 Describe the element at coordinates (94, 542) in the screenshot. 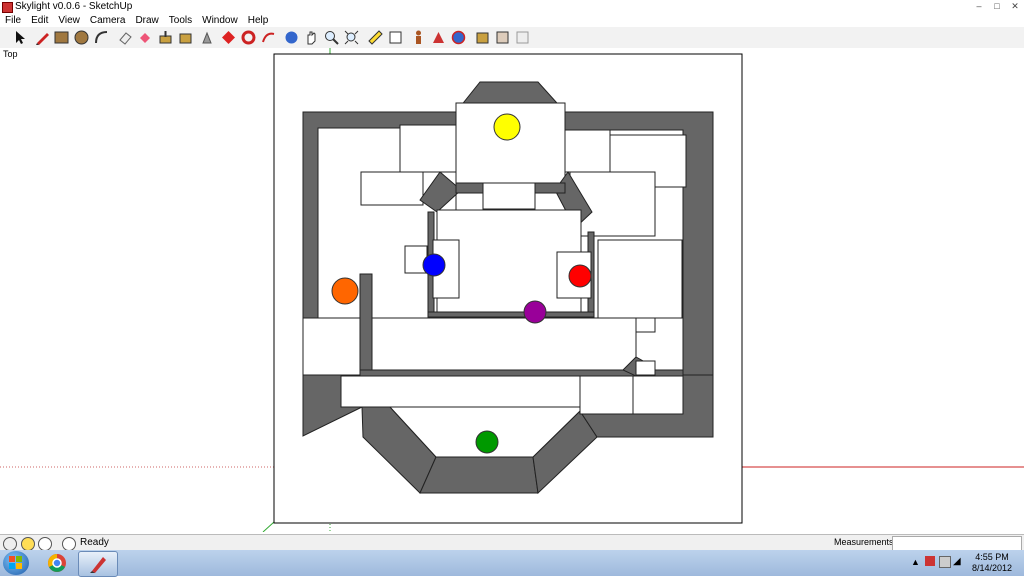

I see `status-text: Ready` at that location.